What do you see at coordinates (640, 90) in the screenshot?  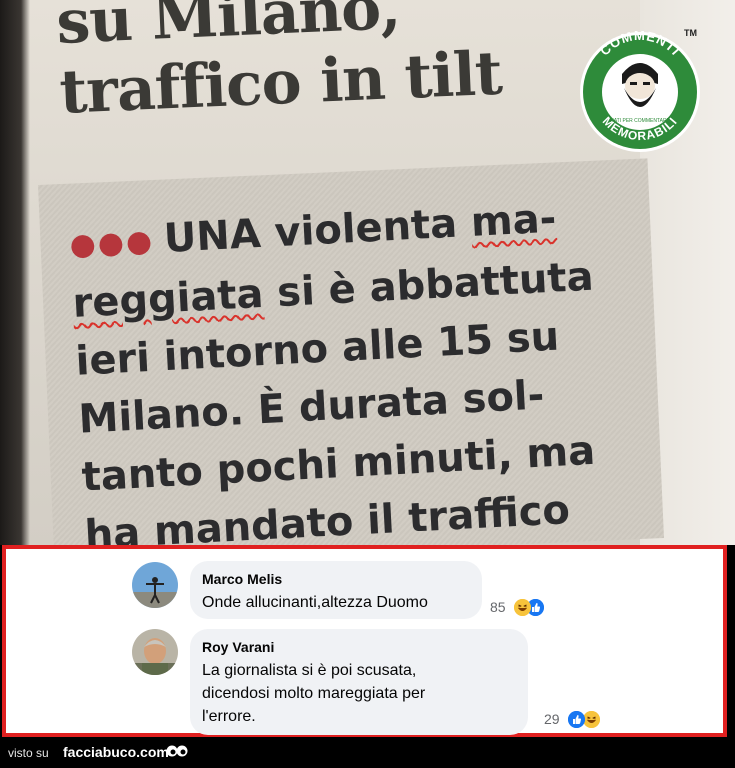 I see `commenti-memorabili-logo: COMMENTI MEMORABILI NATI PER COMMENTARE` at bounding box center [640, 90].